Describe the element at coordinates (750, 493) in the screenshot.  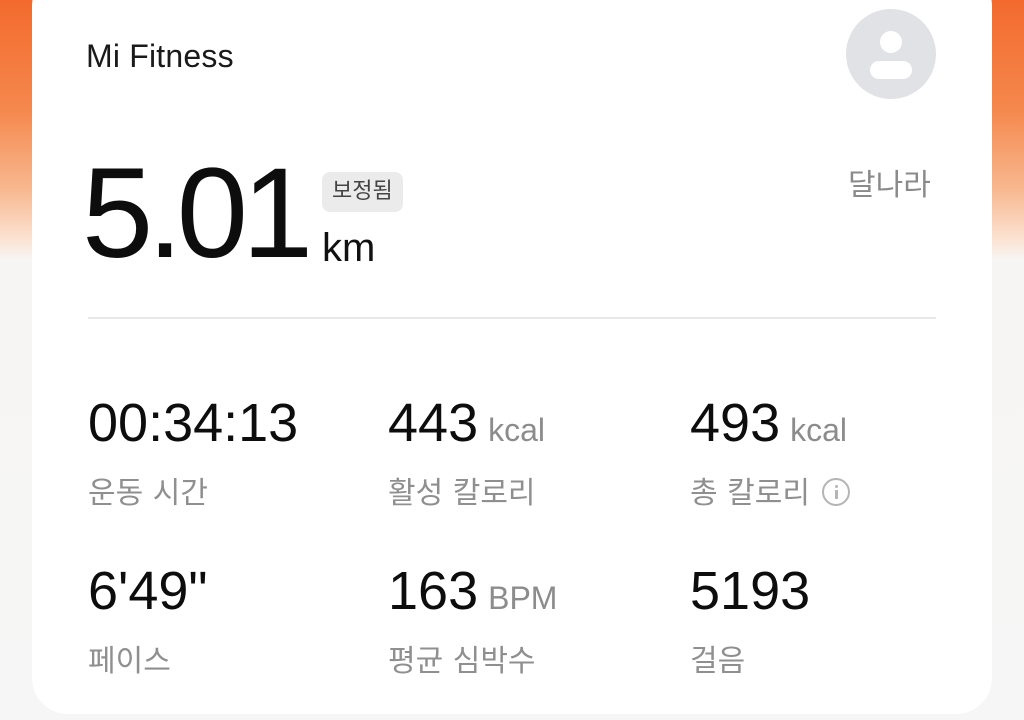
I see `stat-label-text: 총 칼로리` at that location.